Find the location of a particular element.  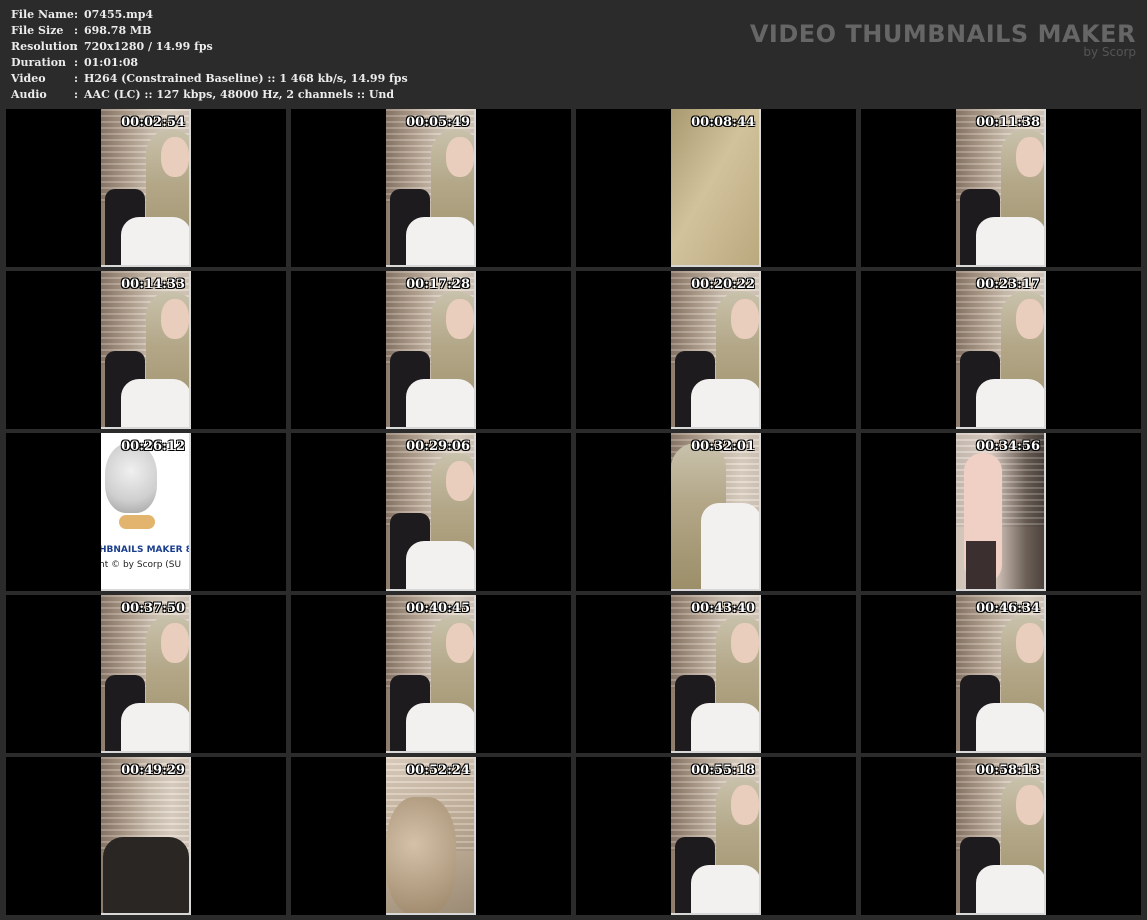

thumbnail-timestamp: 00:14:33 is located at coordinates (153, 284).